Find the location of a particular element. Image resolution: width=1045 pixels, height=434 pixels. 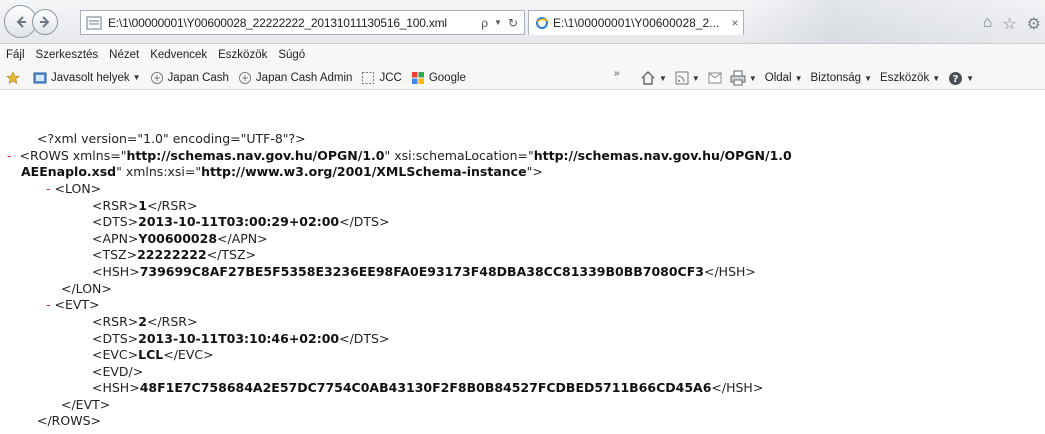

rows-tag-start: <ROWS xmlns=" is located at coordinates (73, 155).